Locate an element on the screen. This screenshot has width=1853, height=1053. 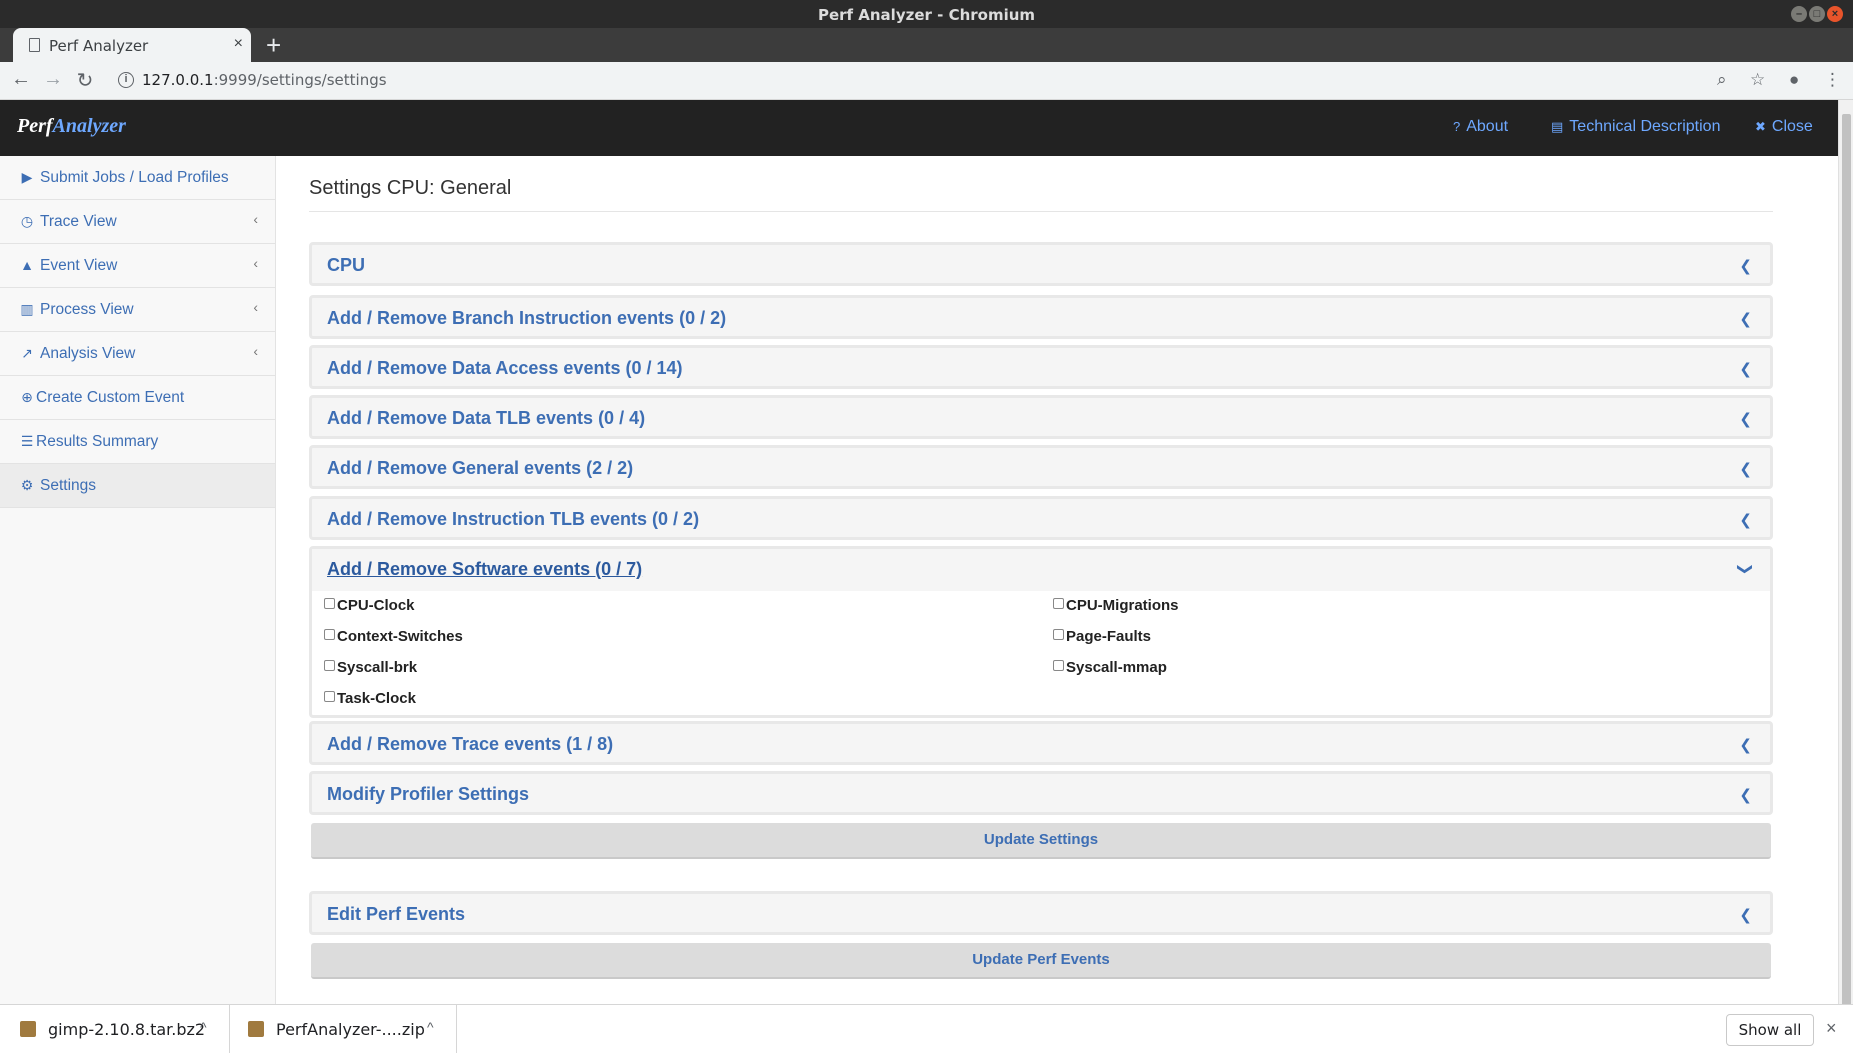
checkbox-task-clock: Task-Clock is located at coordinates (370, 698).